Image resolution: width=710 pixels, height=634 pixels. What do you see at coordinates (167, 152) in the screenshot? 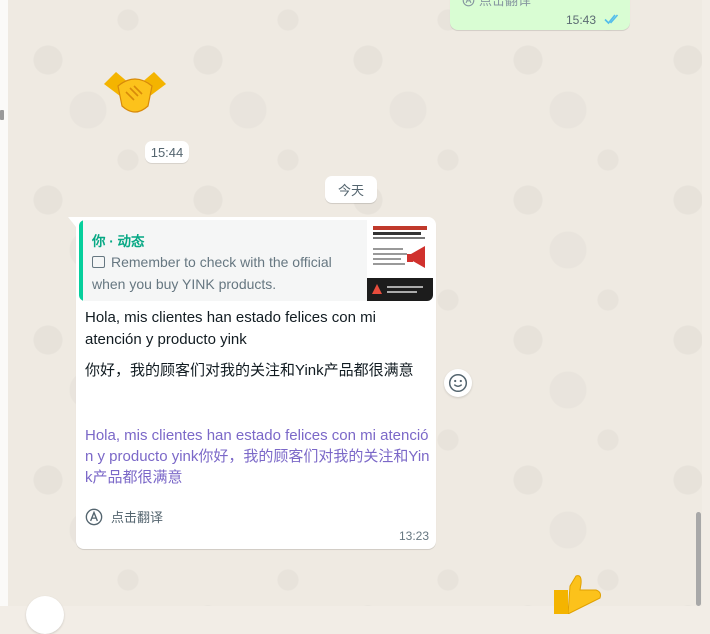
I see `sticker-time: 15:44` at bounding box center [167, 152].